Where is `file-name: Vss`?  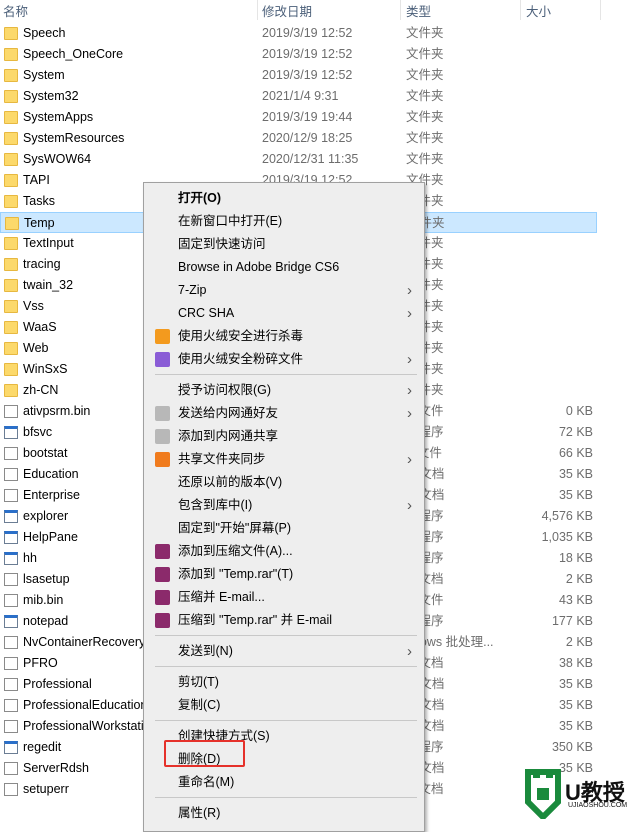 file-name: Vss is located at coordinates (33, 306).